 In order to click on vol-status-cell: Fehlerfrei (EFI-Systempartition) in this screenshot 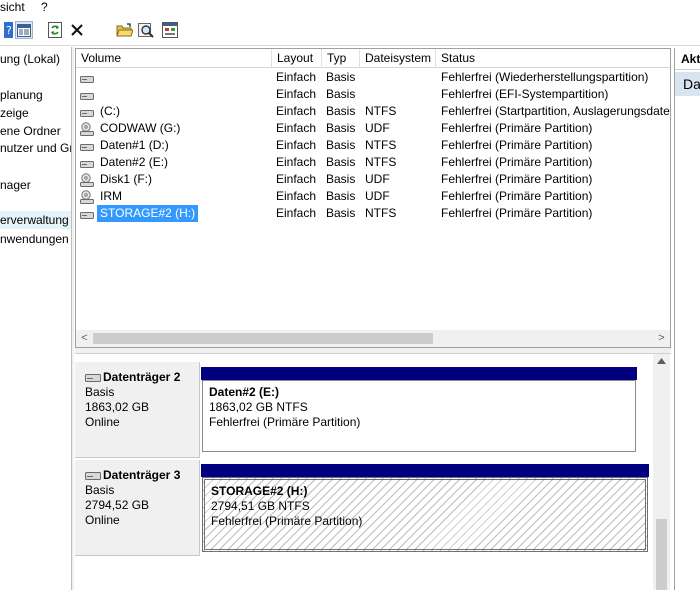, I will do `click(525, 94)`.